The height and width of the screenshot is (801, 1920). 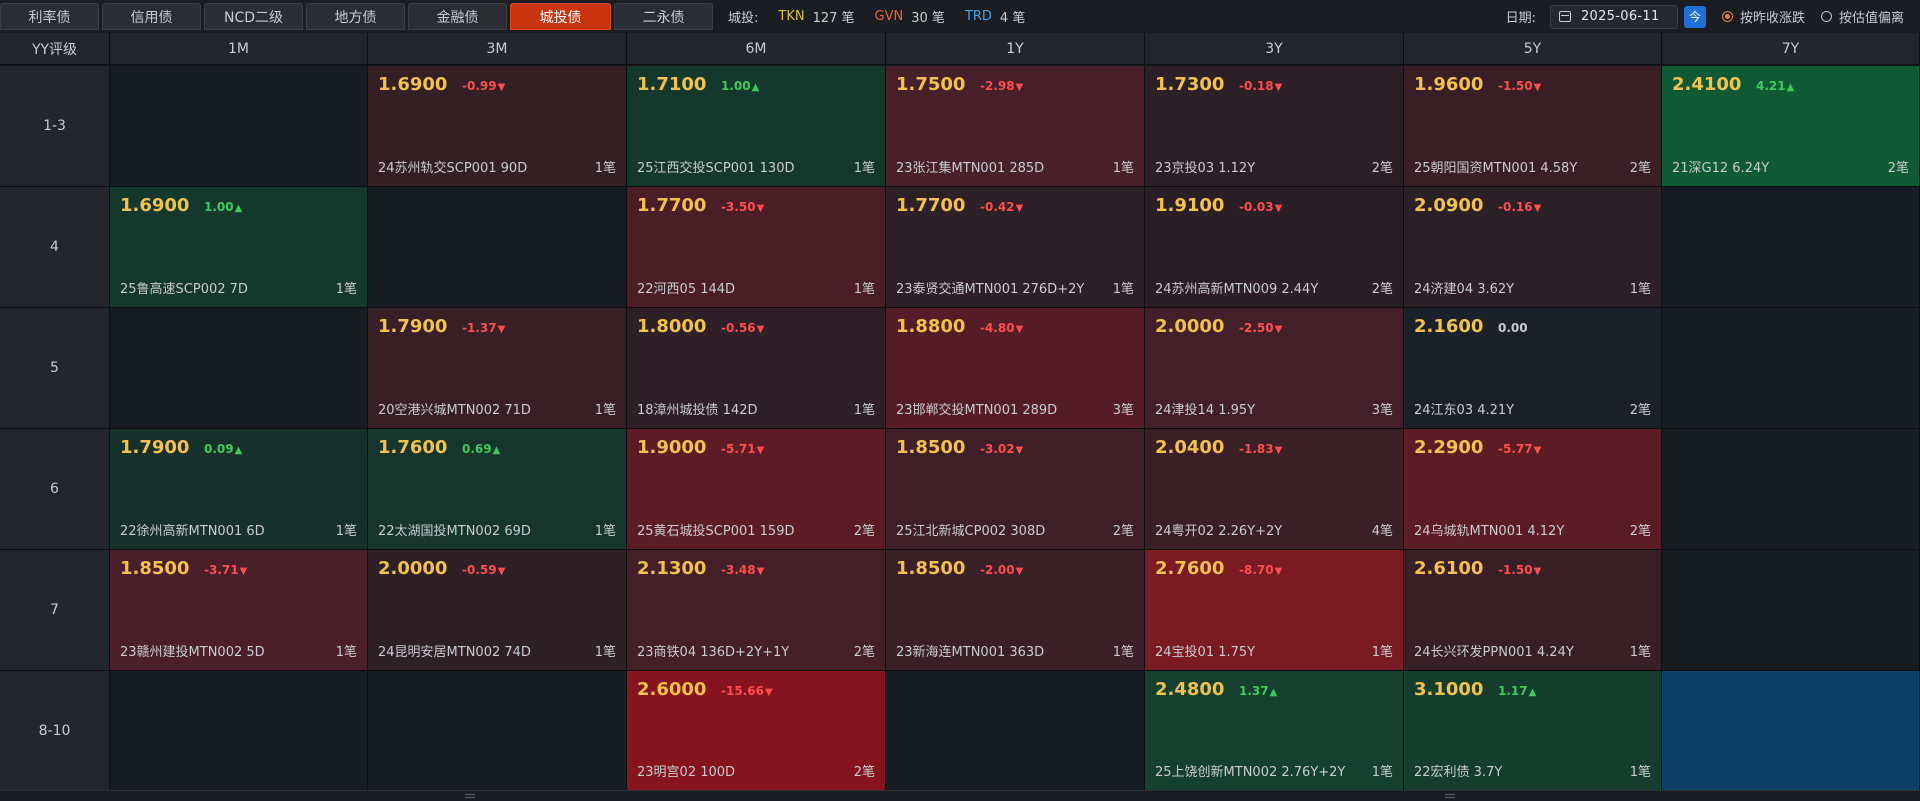 I want to click on yield-cell: 1.8500 -3.02▼ 25江北新城CP002 308D 2笔, so click(x=1015, y=489).